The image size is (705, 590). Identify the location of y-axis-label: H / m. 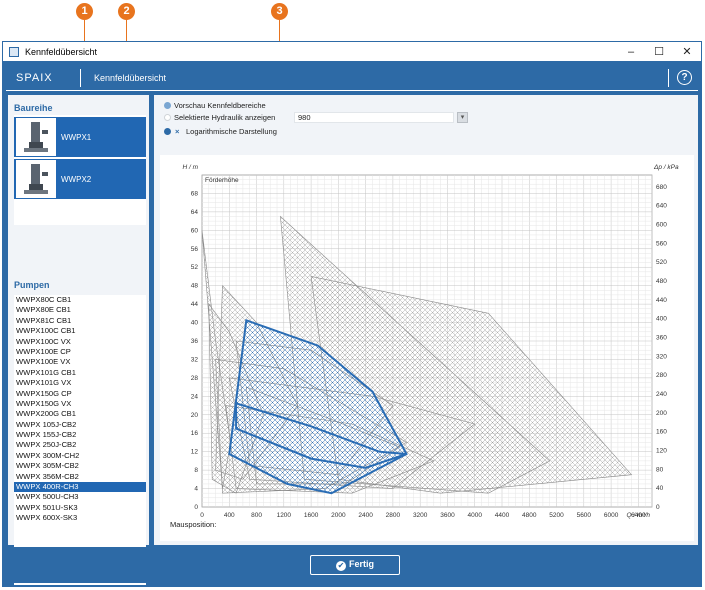
(190, 167).